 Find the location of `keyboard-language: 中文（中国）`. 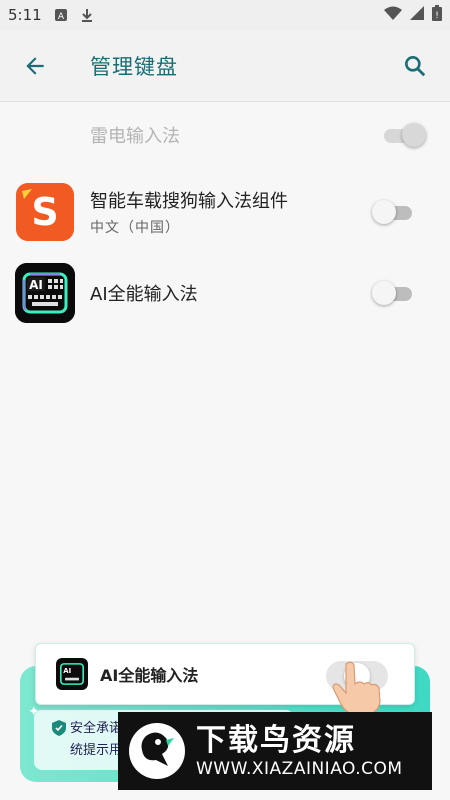

keyboard-language: 中文（中国） is located at coordinates (135, 228).